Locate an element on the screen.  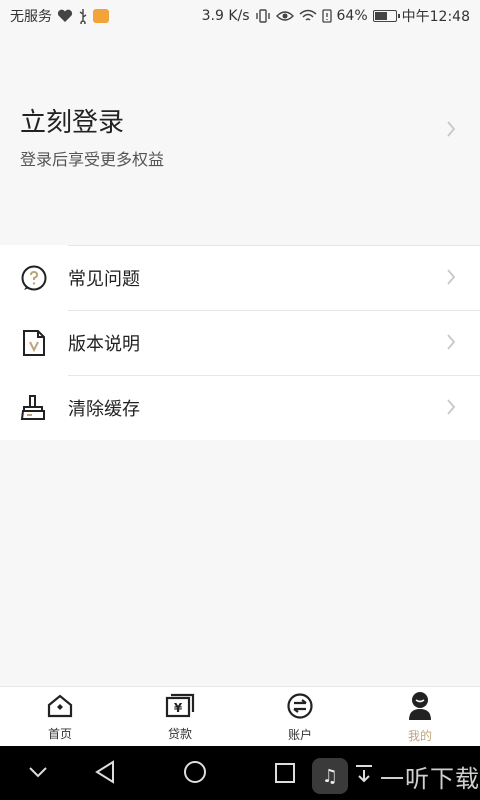
nav-tab-loan: ¥ 贷款 is located at coordinates (180, 717).